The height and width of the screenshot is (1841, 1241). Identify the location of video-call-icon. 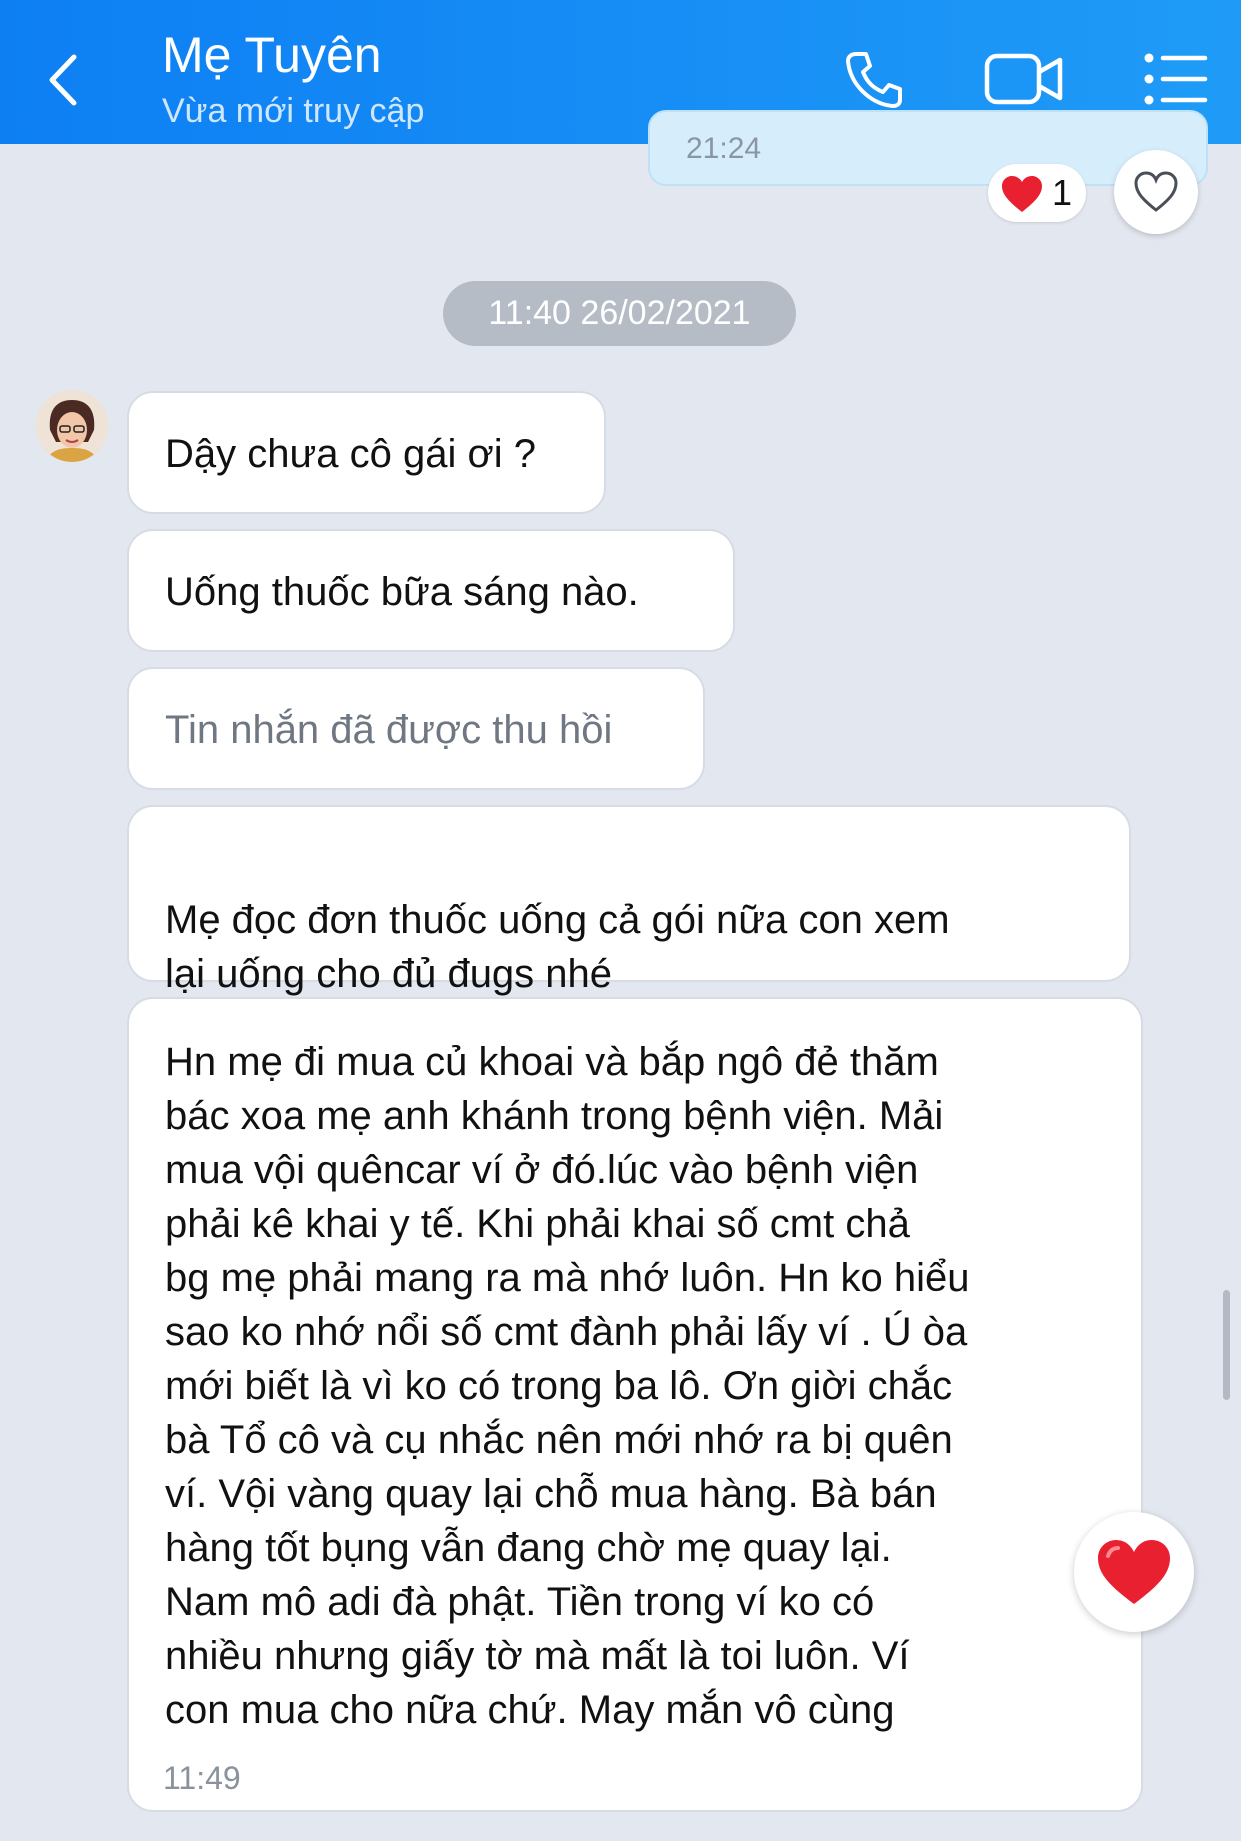
(1024, 80).